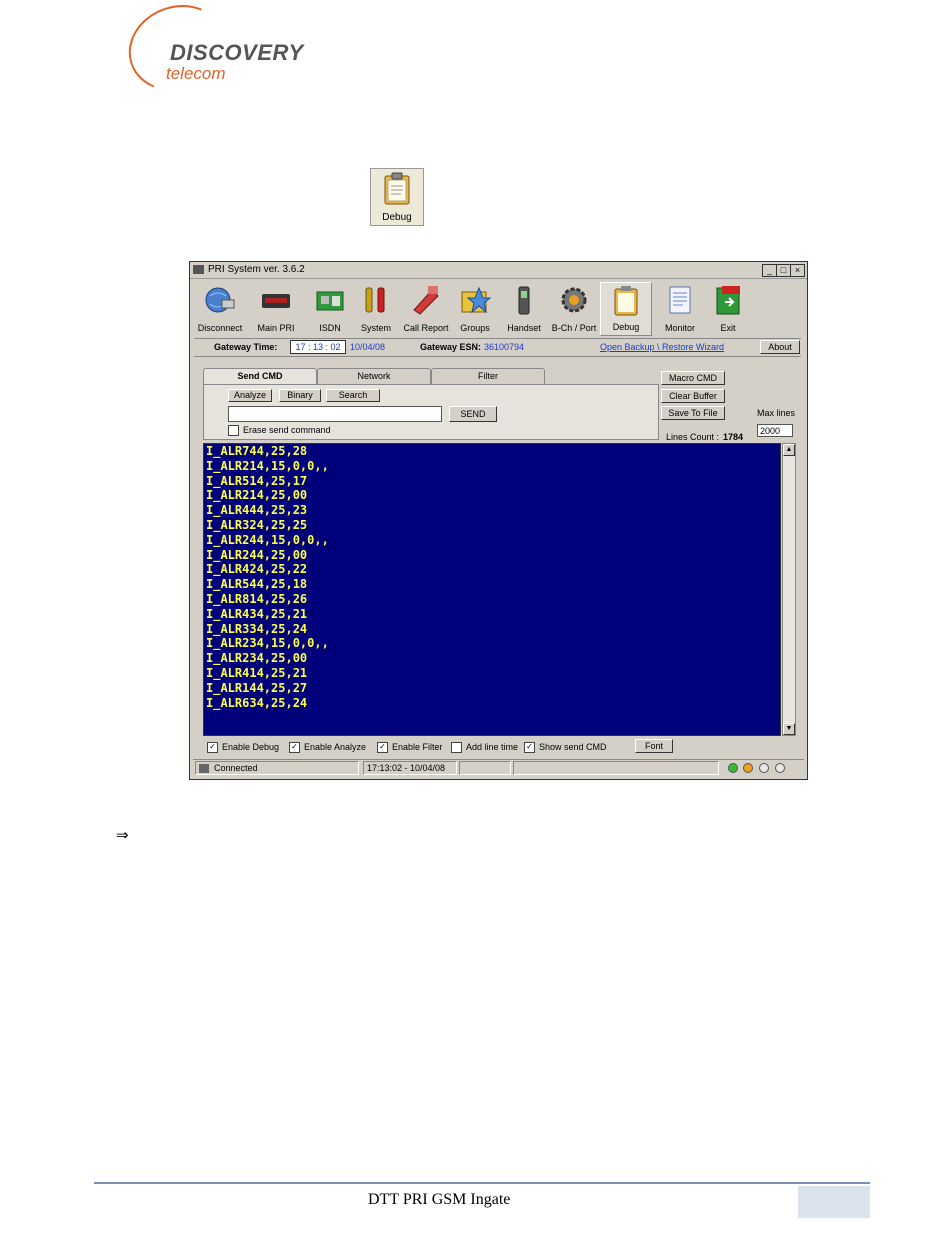  I want to click on erase-send-command-checkbox: Erase send command, so click(279, 431).